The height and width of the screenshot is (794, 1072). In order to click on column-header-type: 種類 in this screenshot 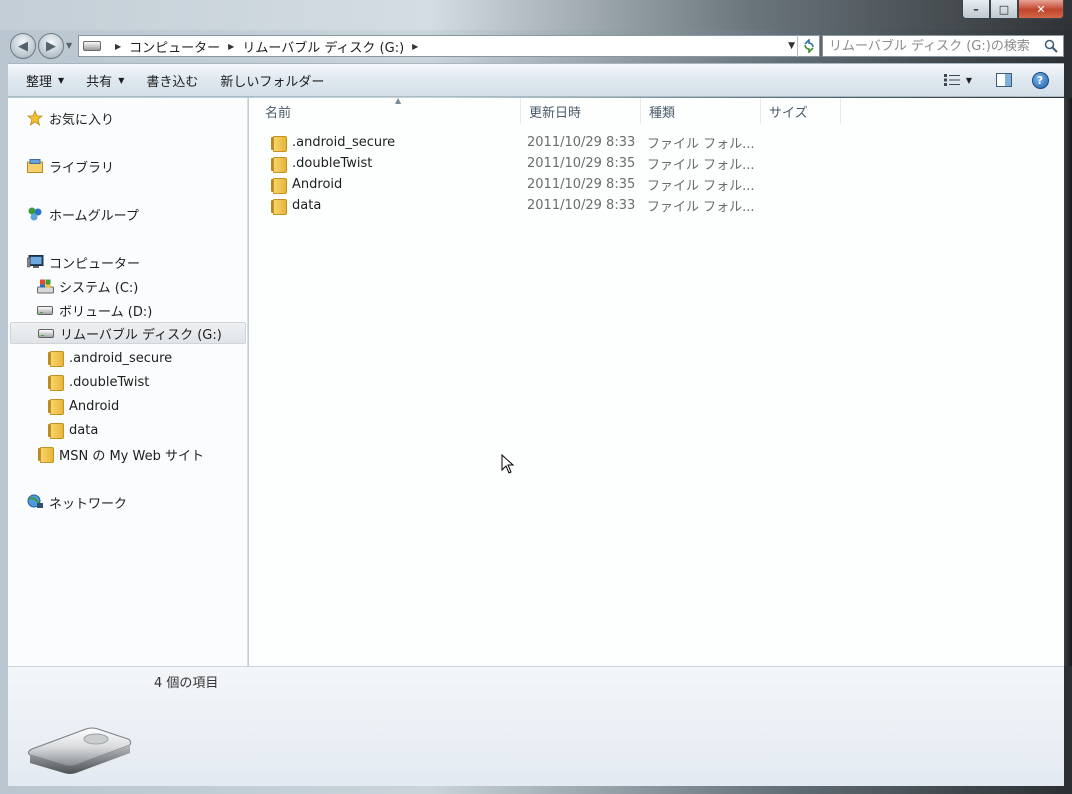, I will do `click(701, 111)`.